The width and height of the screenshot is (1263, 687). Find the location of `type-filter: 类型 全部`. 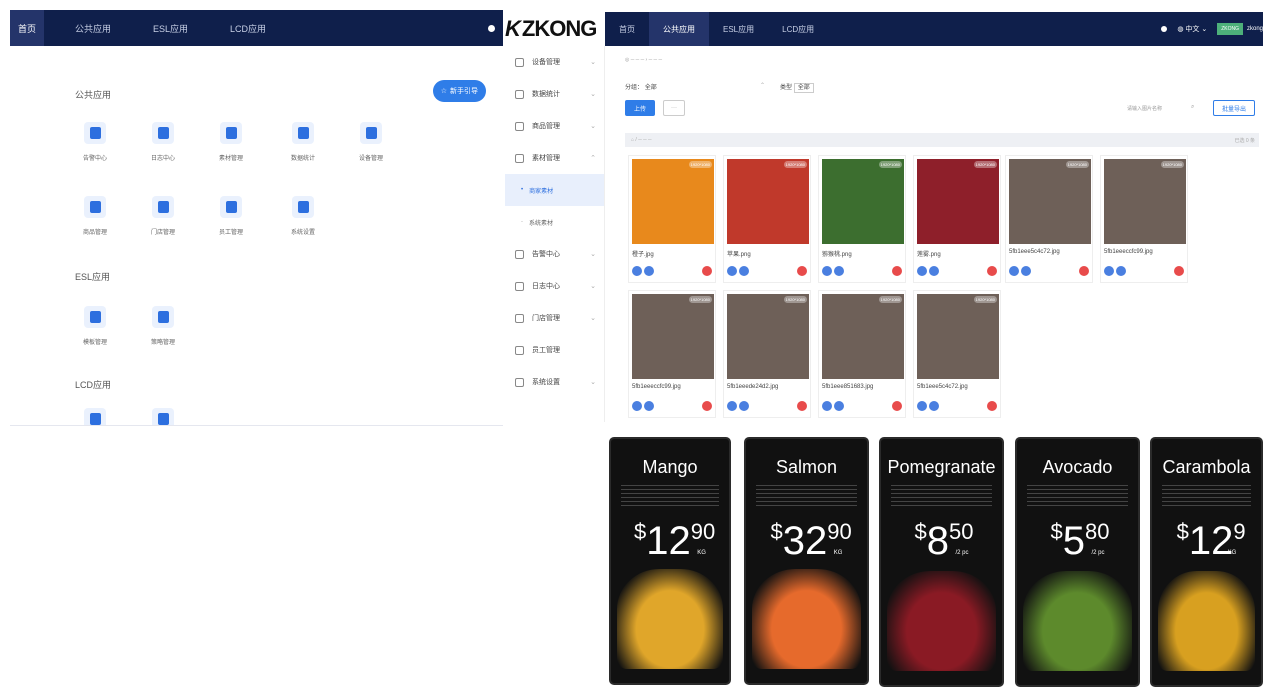

type-filter: 类型 全部 is located at coordinates (797, 87).